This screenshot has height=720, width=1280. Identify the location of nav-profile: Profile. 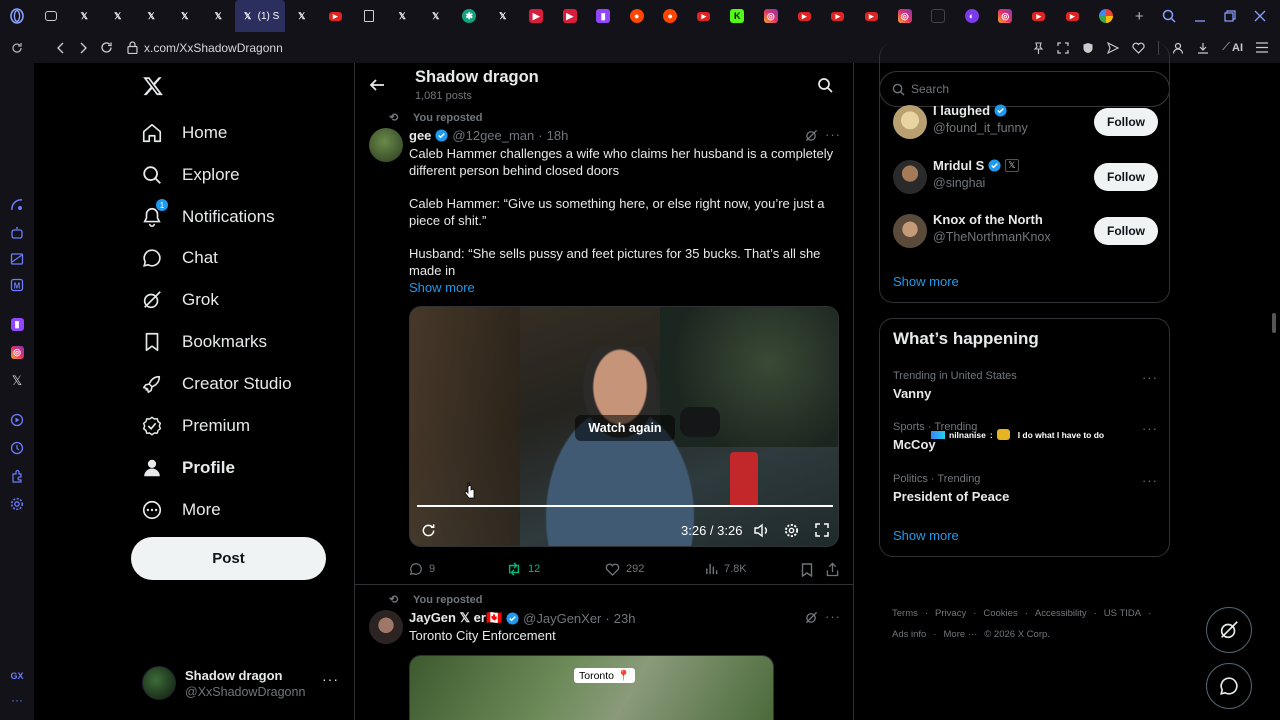
(187, 468).